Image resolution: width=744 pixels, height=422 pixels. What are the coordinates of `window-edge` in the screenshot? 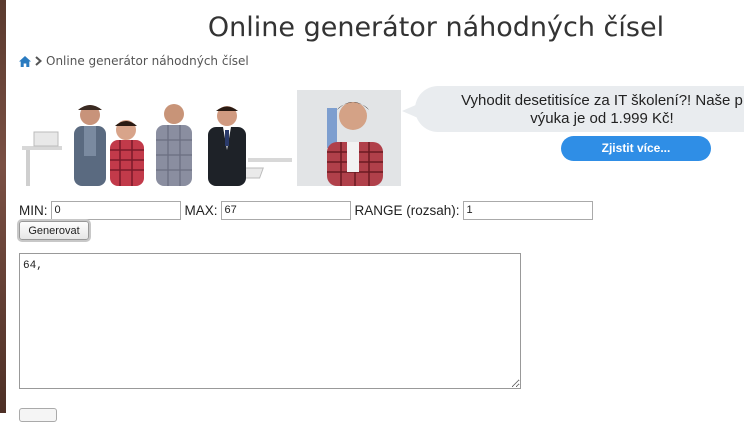 It's located at (3, 206).